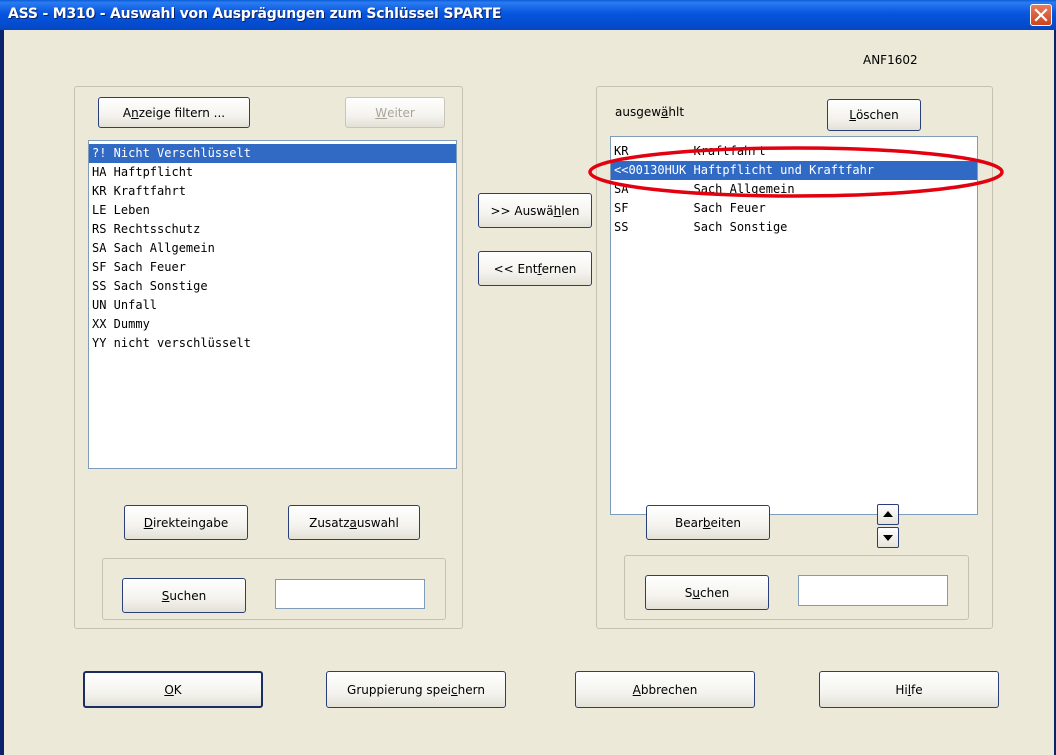 The image size is (1056, 755). What do you see at coordinates (395, 112) in the screenshot?
I see `next-button: Weiter` at bounding box center [395, 112].